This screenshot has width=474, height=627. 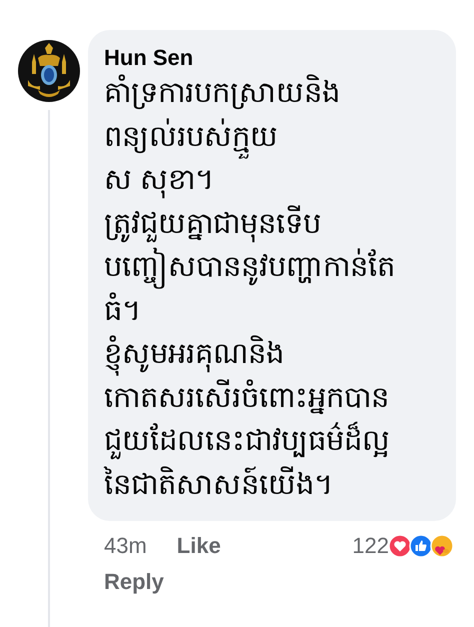 I want to click on comment-text: នៃជាតិសាសន៍យើង។, so click(x=273, y=485).